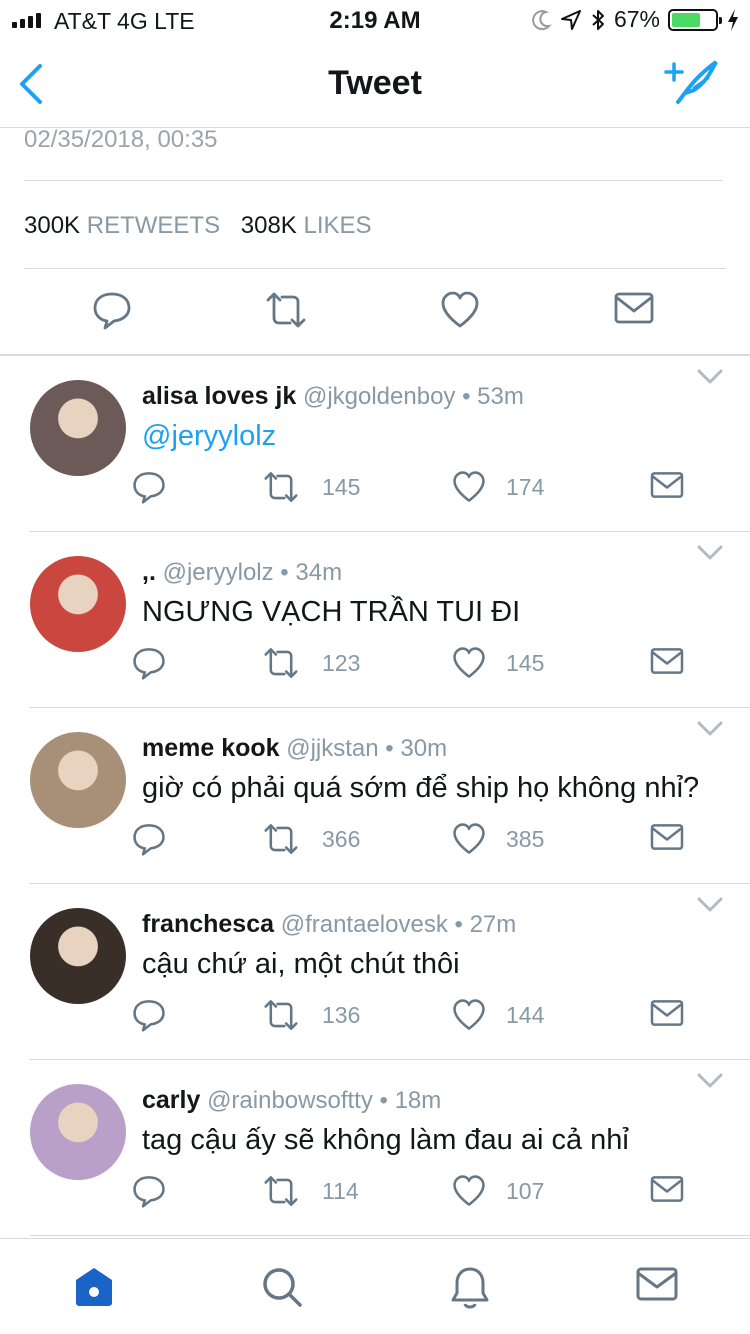 The height and width of the screenshot is (1334, 750). What do you see at coordinates (375, 664) in the screenshot?
I see `reply-actions: 123 145` at bounding box center [375, 664].